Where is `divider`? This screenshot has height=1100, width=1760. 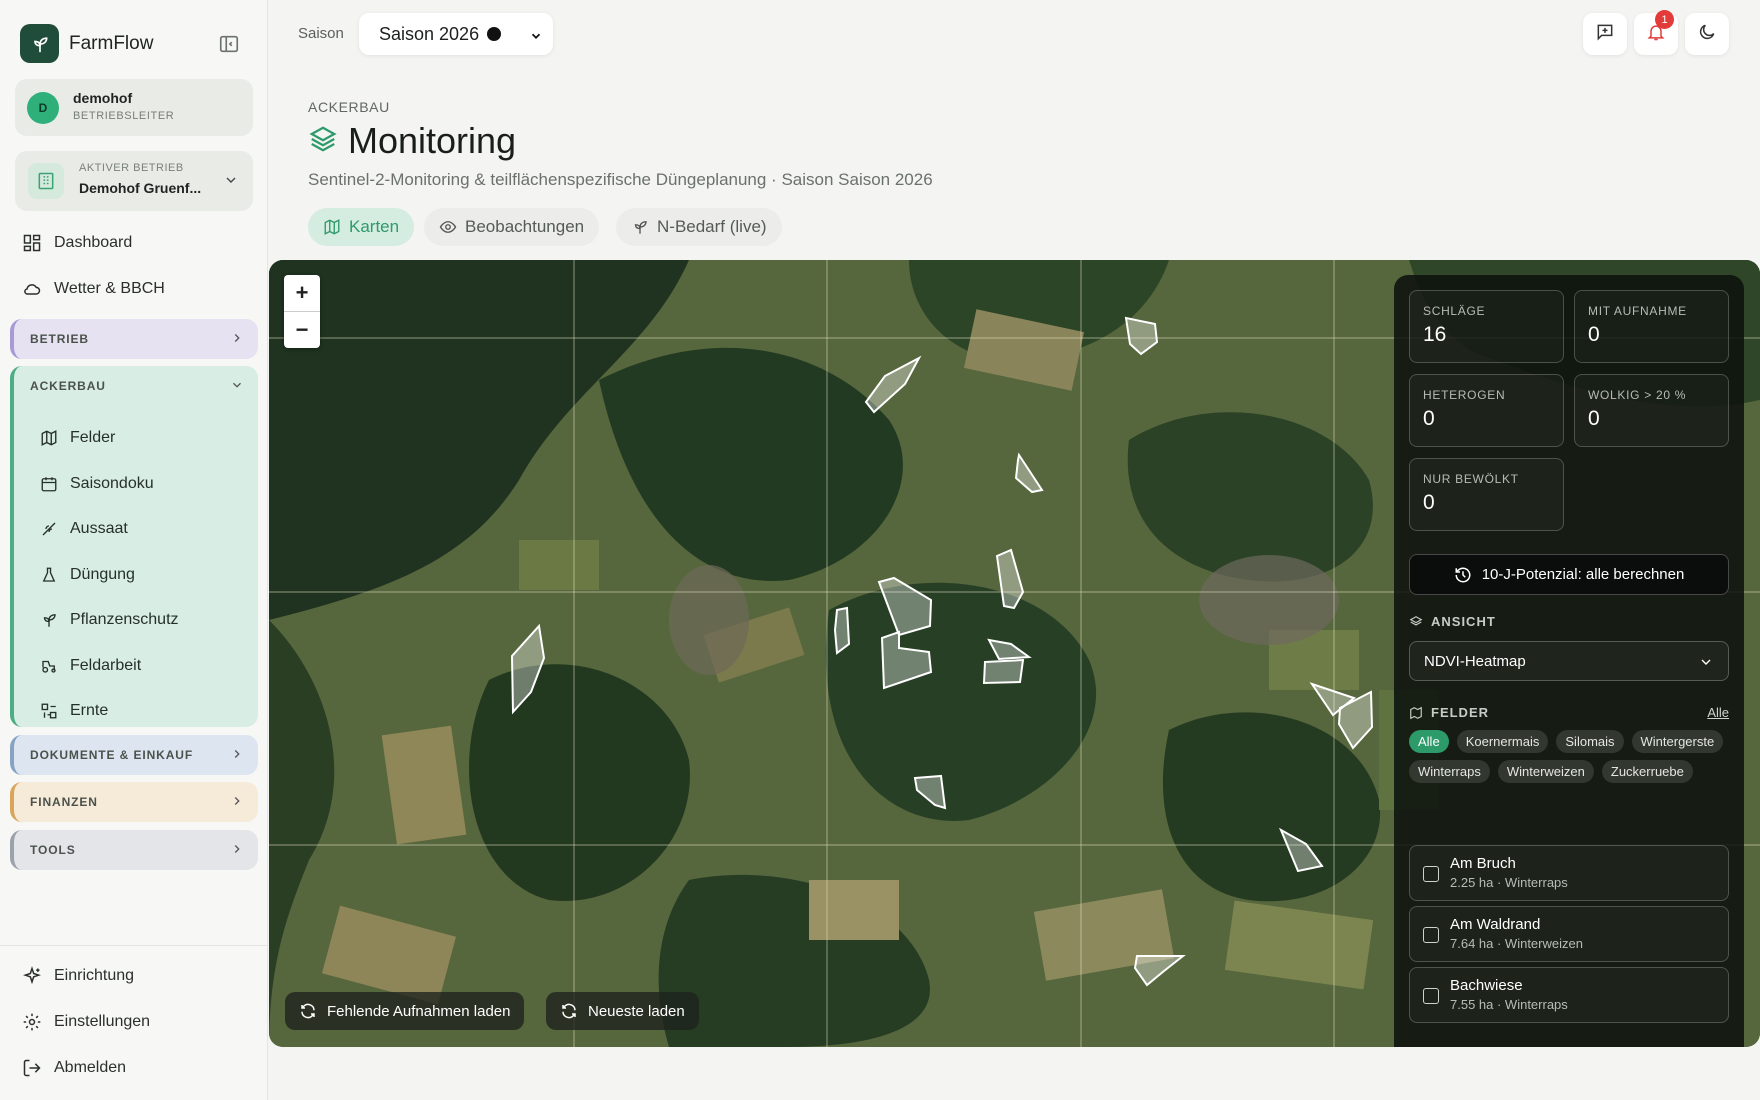 divider is located at coordinates (134, 945).